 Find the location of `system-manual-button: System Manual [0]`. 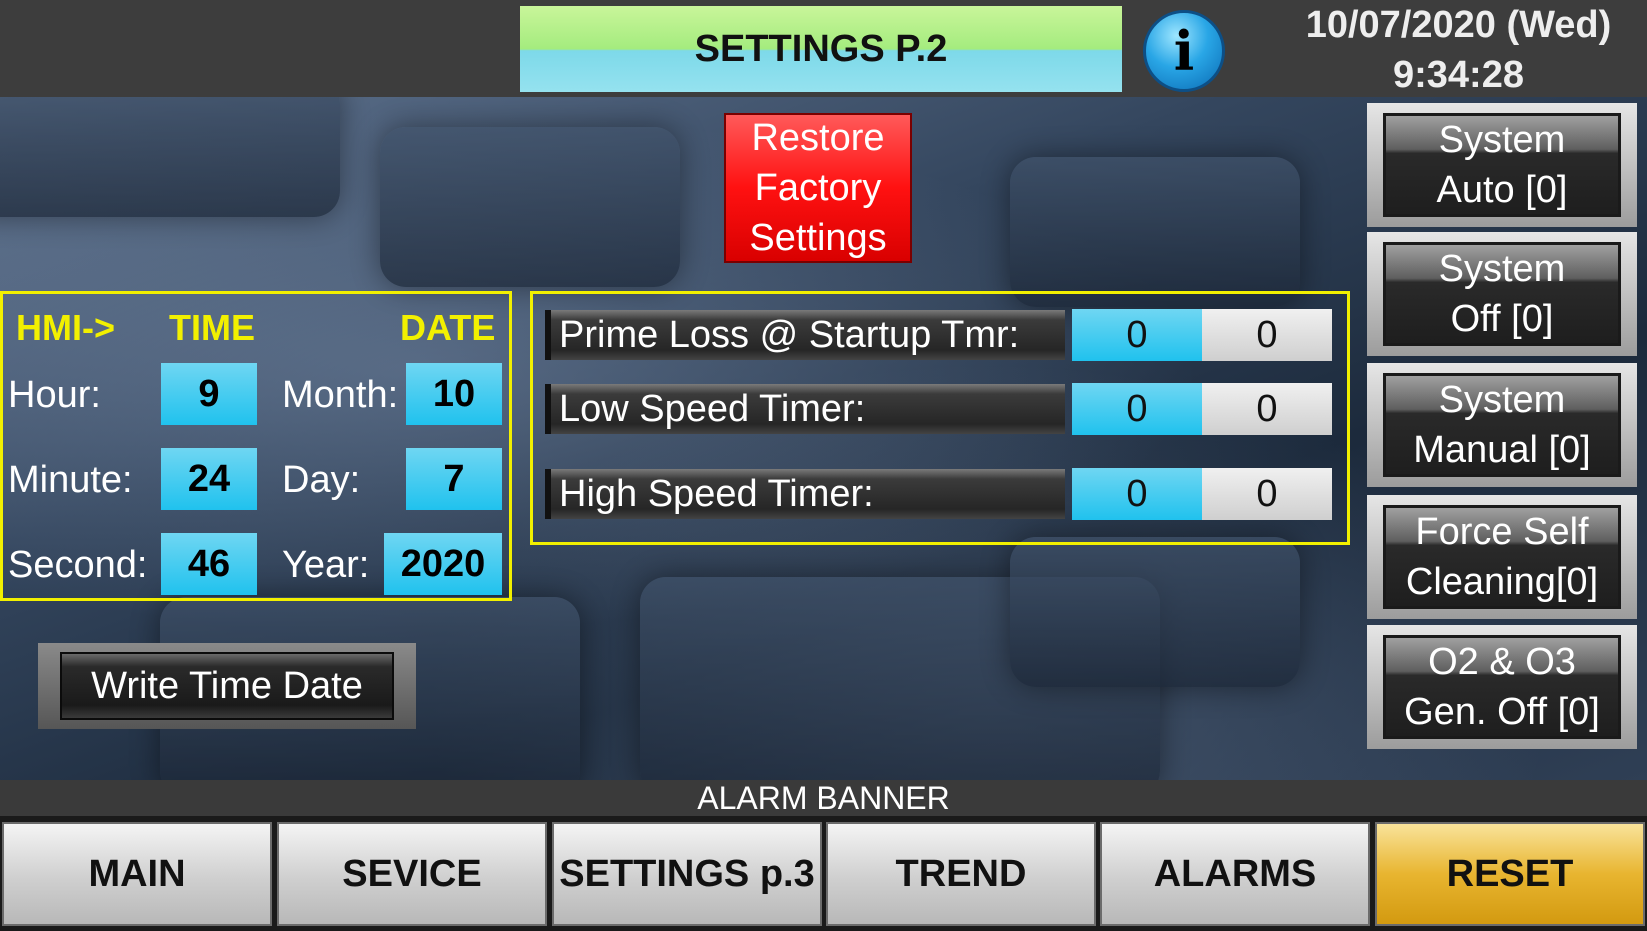

system-manual-button: System Manual [0] is located at coordinates (1502, 425).